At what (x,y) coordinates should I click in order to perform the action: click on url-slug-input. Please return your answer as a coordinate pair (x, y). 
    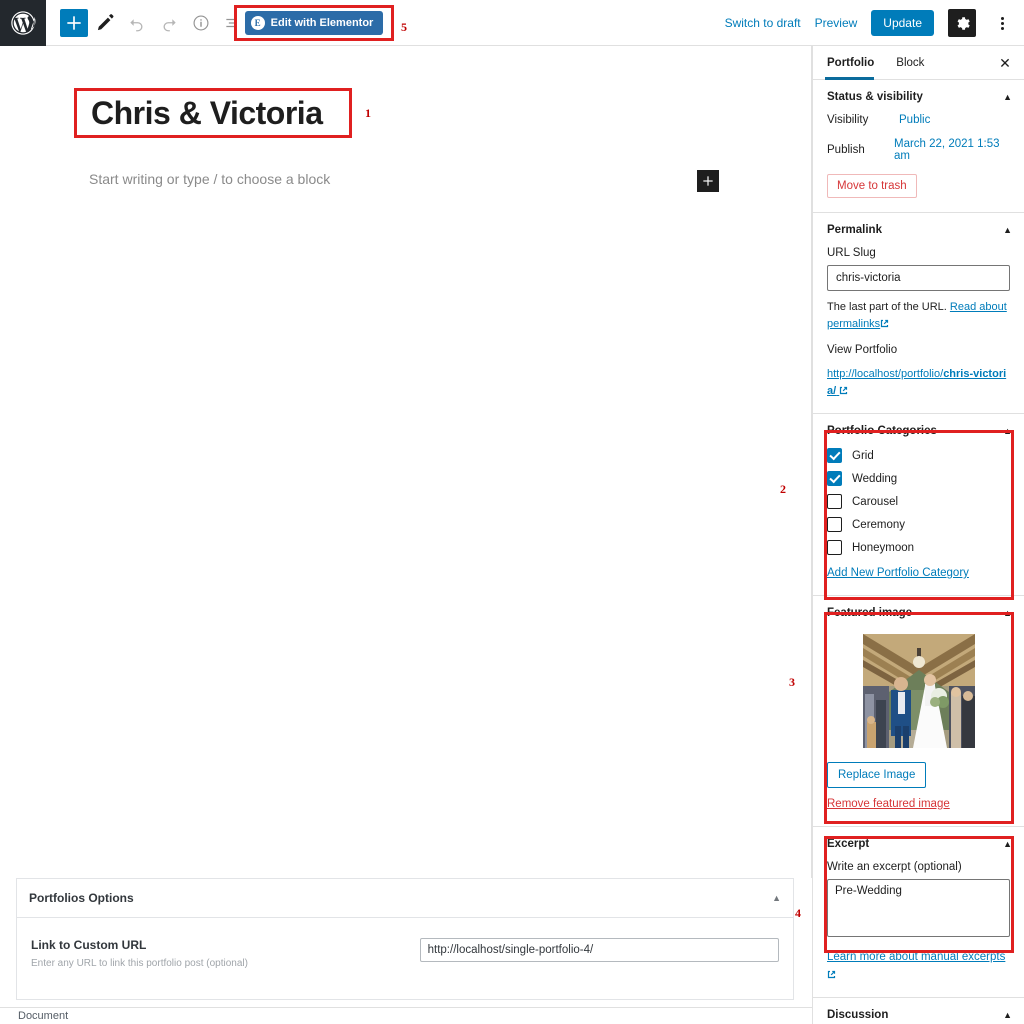
    Looking at the image, I should click on (918, 278).